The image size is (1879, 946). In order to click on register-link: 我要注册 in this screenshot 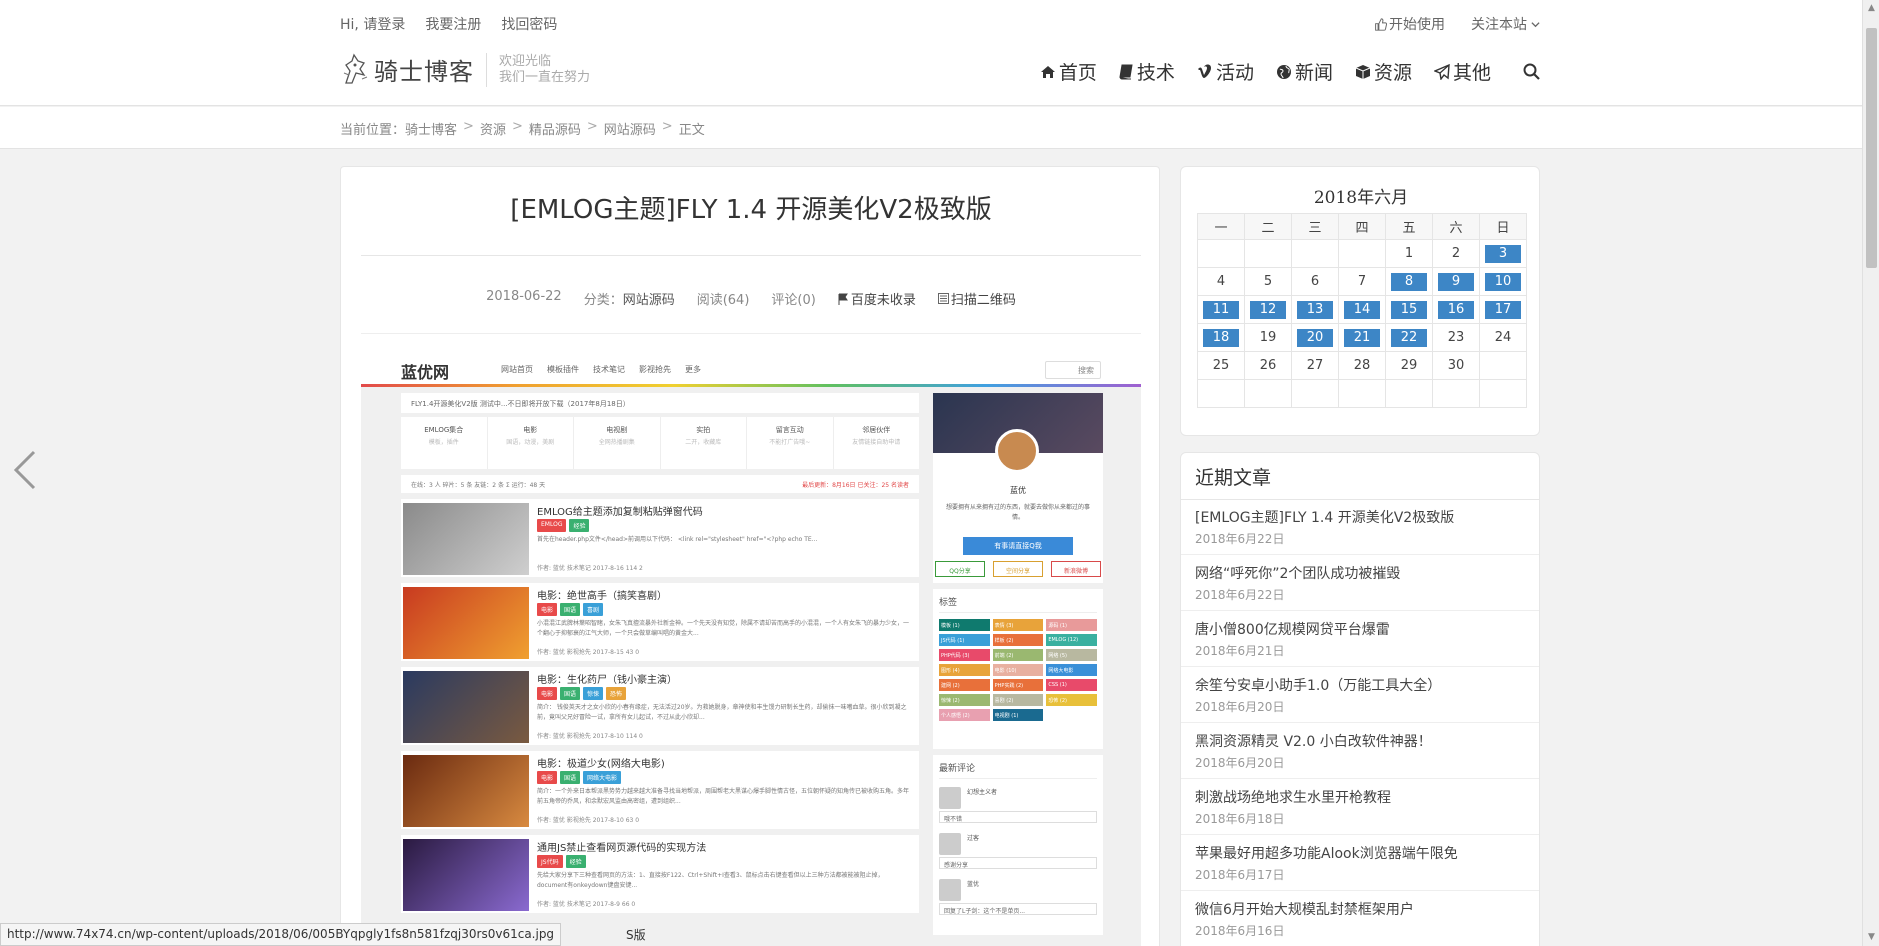, I will do `click(453, 24)`.